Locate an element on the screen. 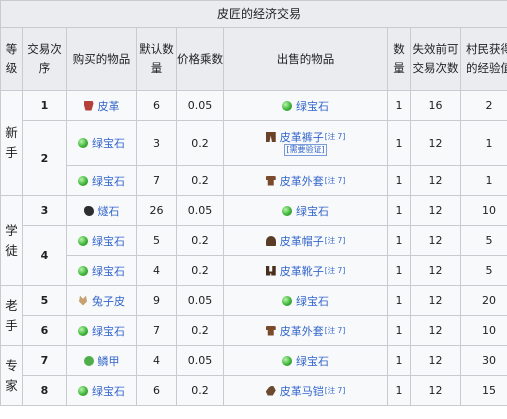  header-order: 交易次序 is located at coordinates (44, 59).